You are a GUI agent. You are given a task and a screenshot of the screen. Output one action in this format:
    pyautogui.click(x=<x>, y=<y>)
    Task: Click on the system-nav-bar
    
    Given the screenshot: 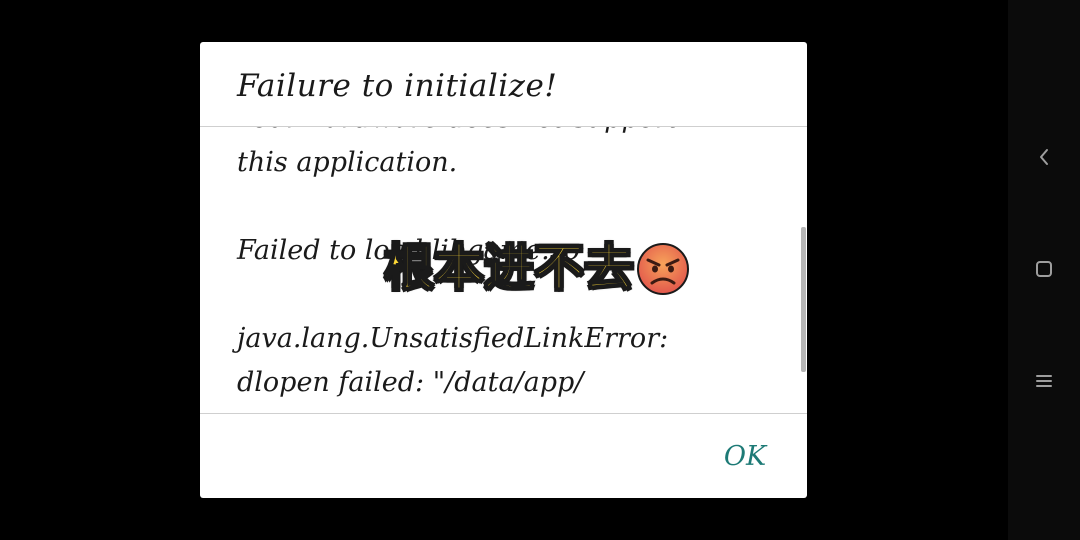 What is the action you would take?
    pyautogui.click(x=1044, y=270)
    